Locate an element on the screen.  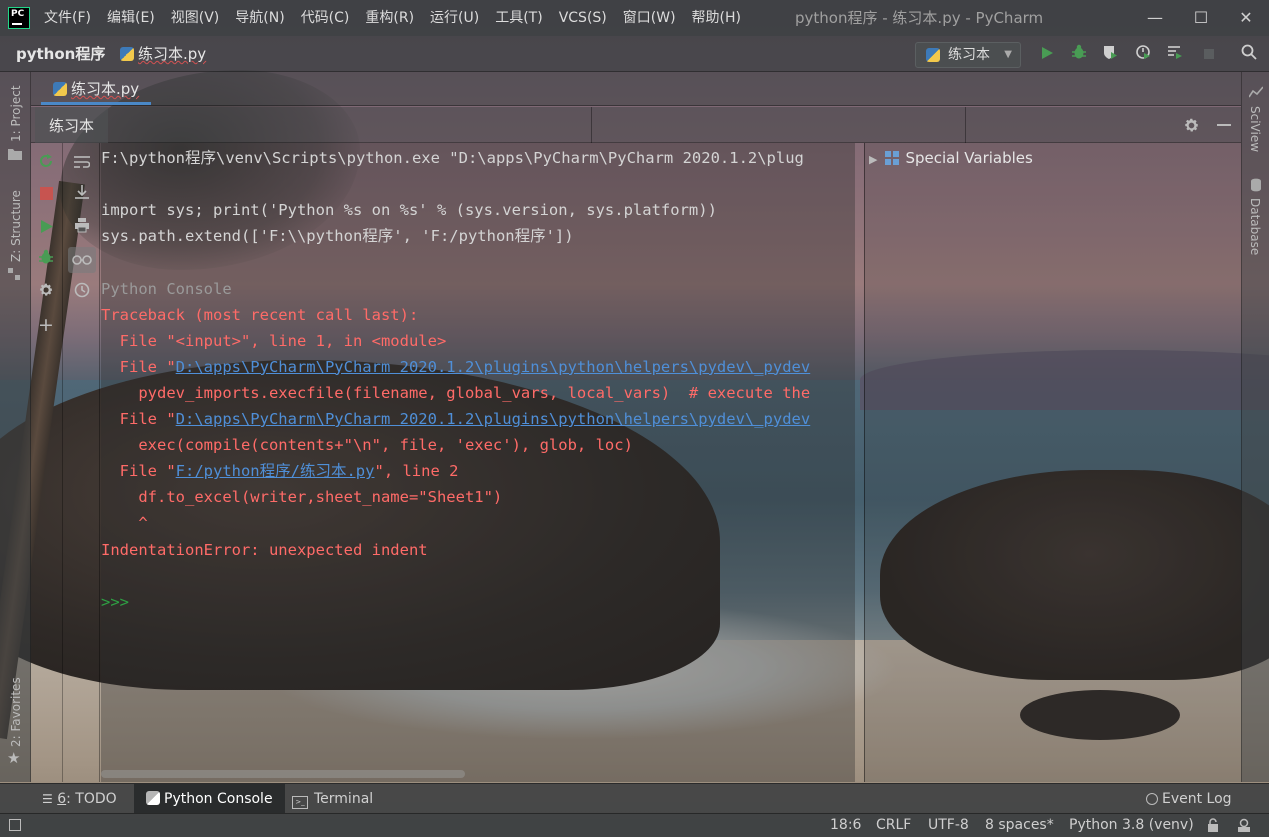
file-encoding: UTF-8 is located at coordinates (948, 825).